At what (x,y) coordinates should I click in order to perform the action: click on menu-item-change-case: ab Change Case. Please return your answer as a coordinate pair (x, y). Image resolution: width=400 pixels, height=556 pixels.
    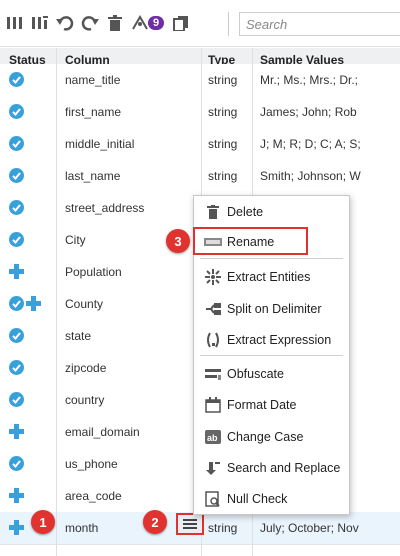
    Looking at the image, I should click on (271, 437).